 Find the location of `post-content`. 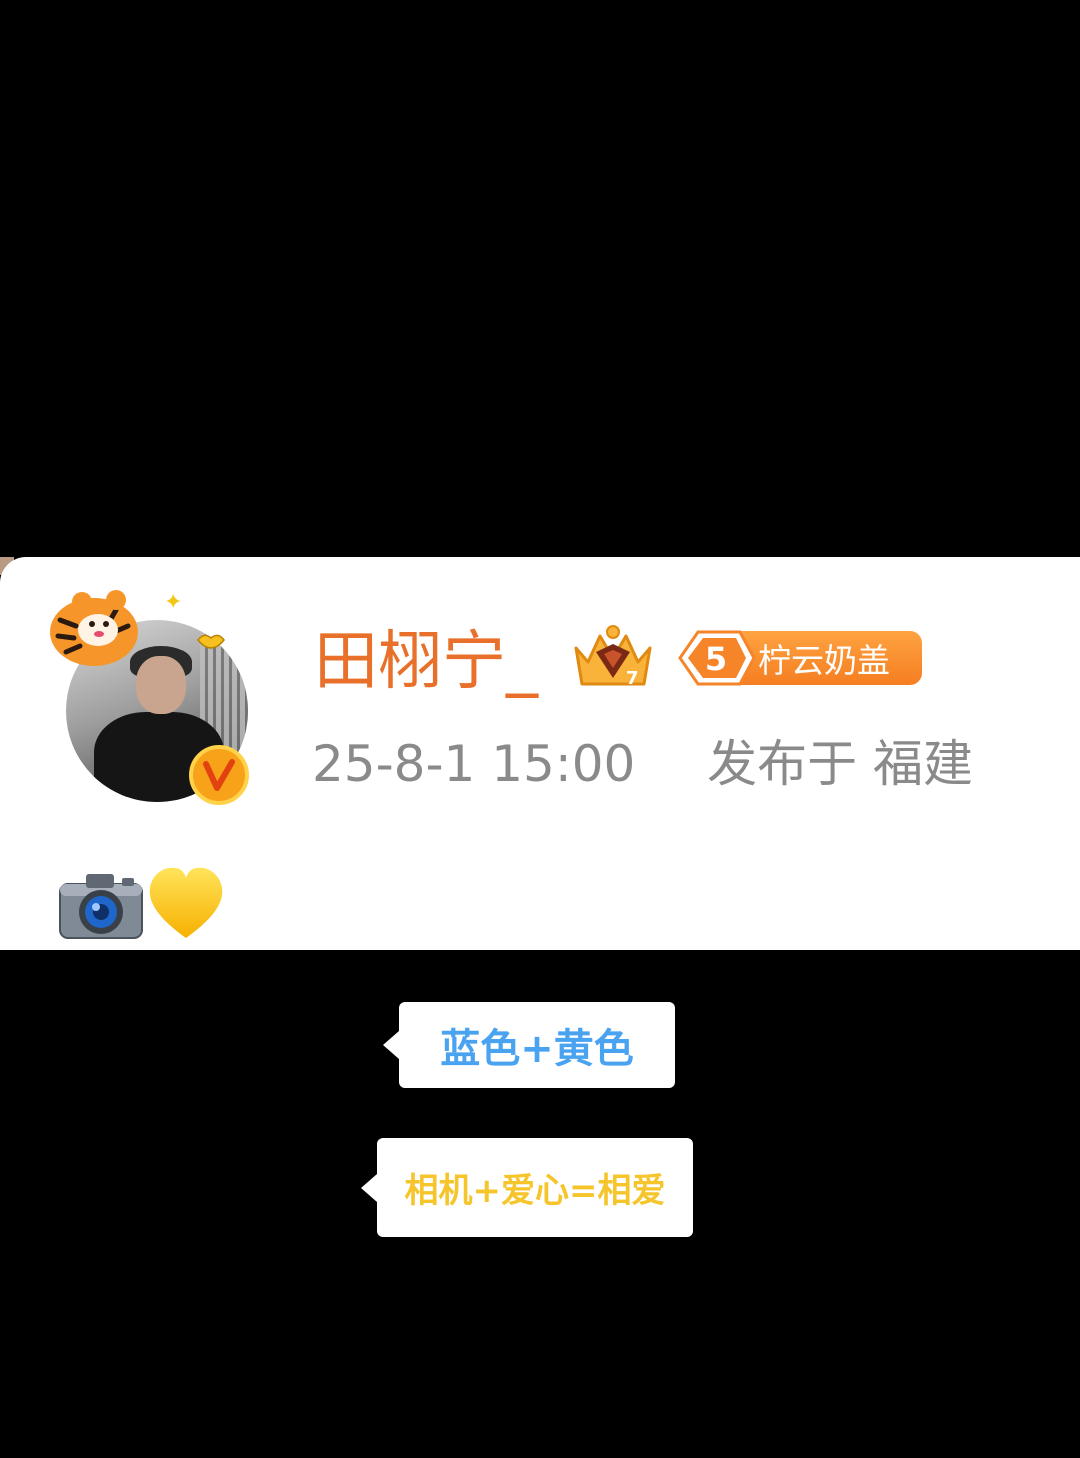

post-content is located at coordinates (148, 904).